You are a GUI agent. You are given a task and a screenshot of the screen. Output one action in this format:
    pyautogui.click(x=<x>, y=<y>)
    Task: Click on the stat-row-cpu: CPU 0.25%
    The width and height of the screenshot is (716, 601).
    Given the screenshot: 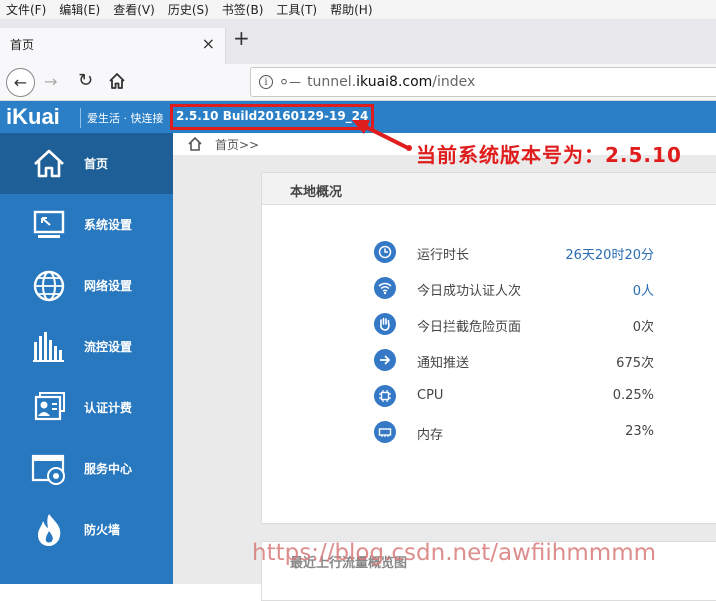 What is the action you would take?
    pyautogui.click(x=514, y=397)
    